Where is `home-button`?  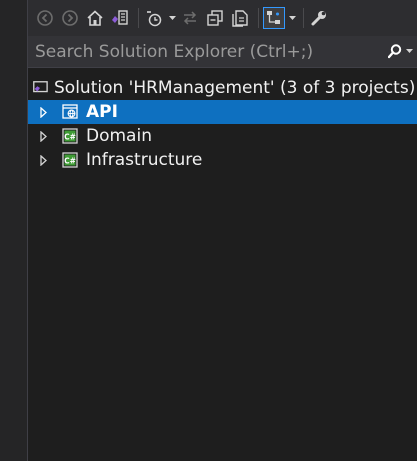
home-button is located at coordinates (95, 18).